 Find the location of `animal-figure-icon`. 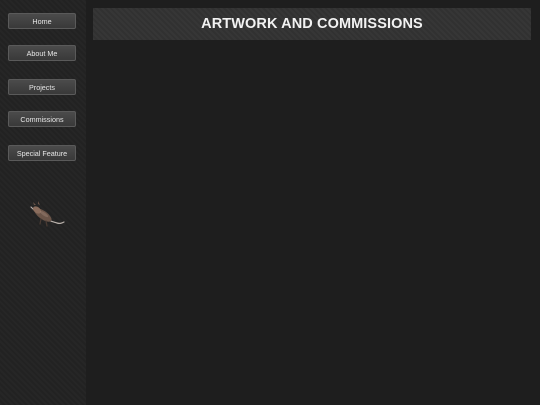

animal-figure-icon is located at coordinates (47, 214).